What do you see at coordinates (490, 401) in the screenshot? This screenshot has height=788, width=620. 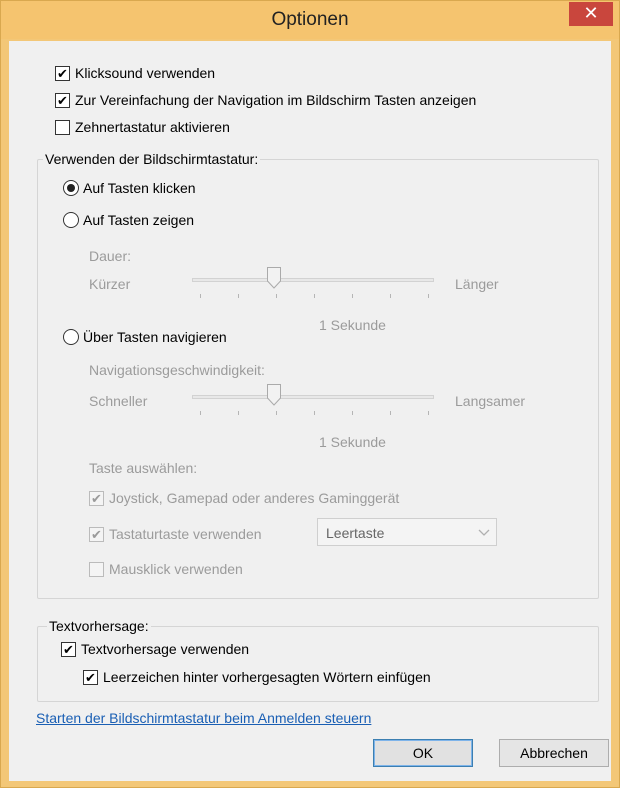 I see `speed-slower-label: Langsamer` at bounding box center [490, 401].